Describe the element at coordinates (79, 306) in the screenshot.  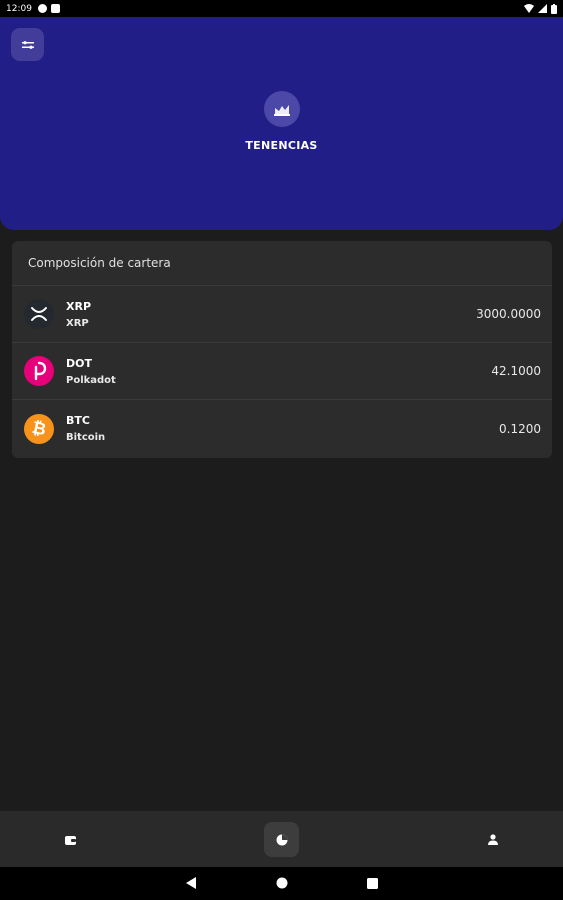
I see `coin-symbol: XRP` at that location.